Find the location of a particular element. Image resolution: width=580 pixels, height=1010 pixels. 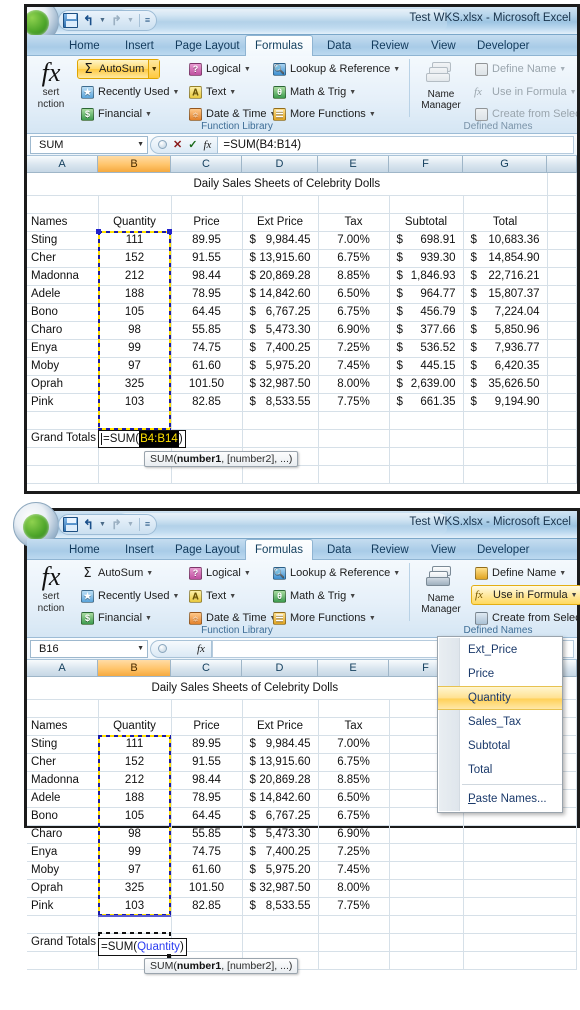

insert-function-icon: fx is located at coordinates (201, 649).